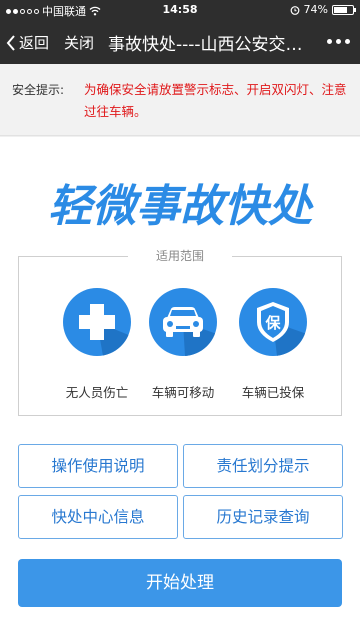 The height and width of the screenshot is (639, 360). What do you see at coordinates (180, 10) in the screenshot?
I see `status-bar: 中国联通 14:58 74%` at bounding box center [180, 10].